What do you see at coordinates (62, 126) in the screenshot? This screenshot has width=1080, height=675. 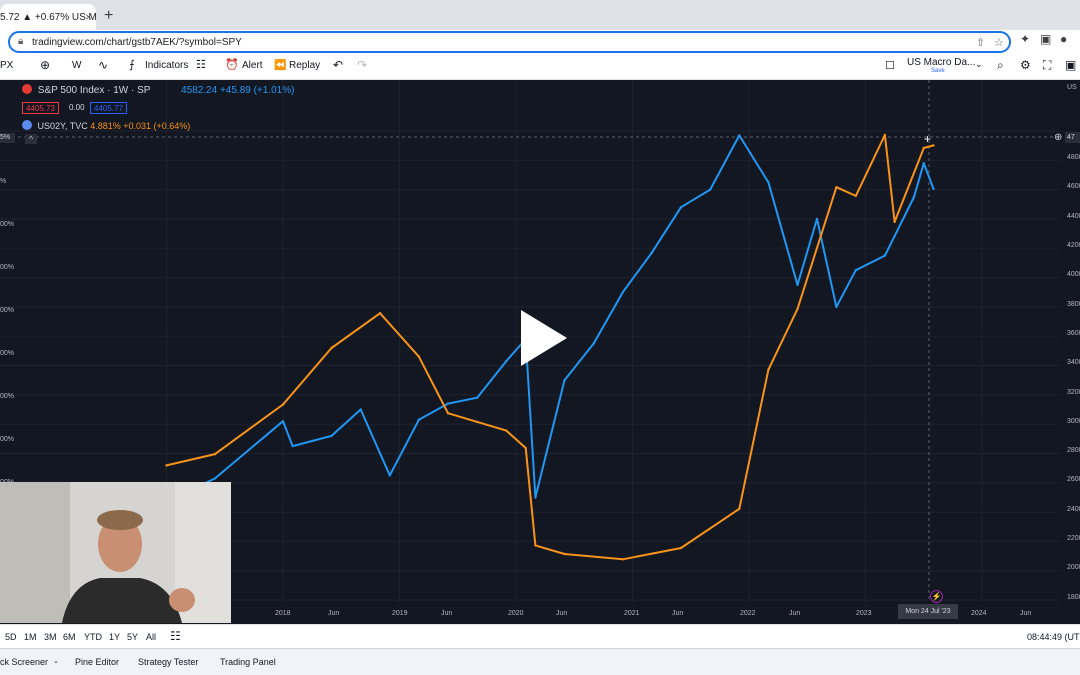 I see `secondary-series-title: US02Y, TVC` at bounding box center [62, 126].